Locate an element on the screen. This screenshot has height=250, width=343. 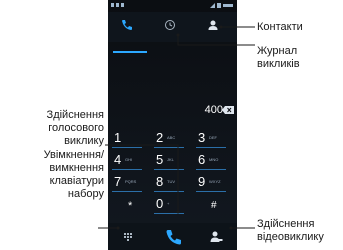
key-digit: 9 is located at coordinates (202, 181).